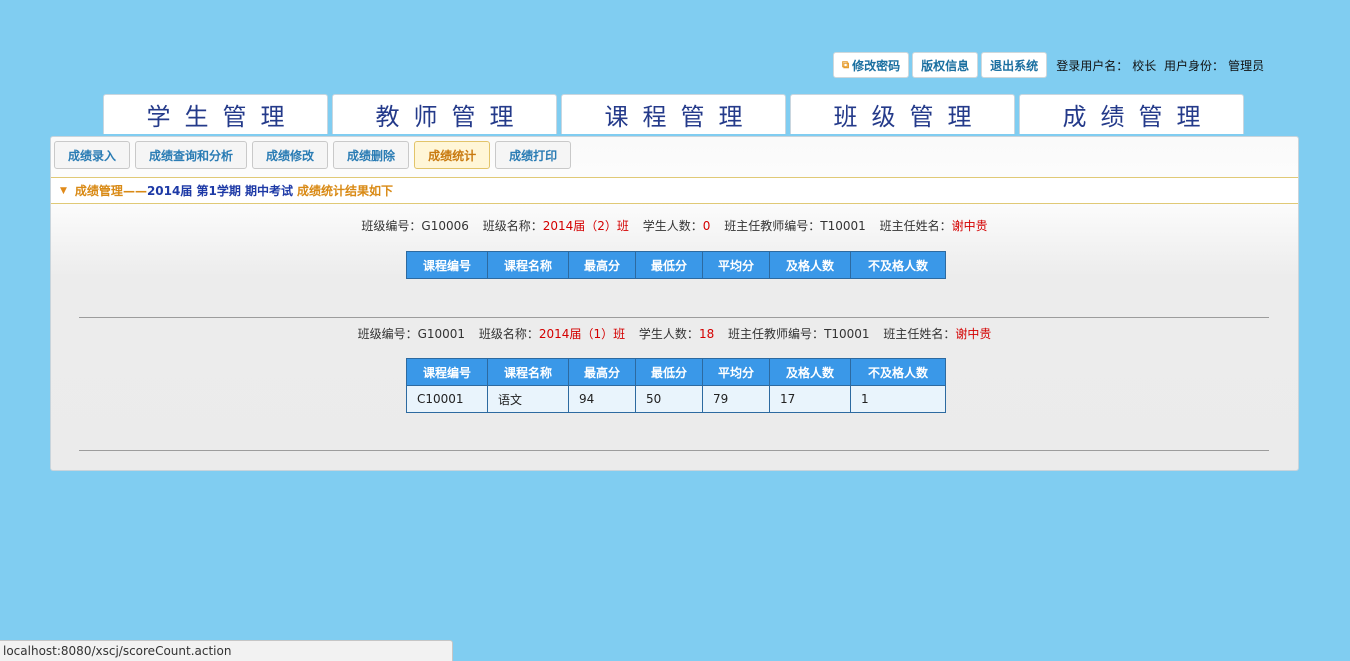 This screenshot has height=661, width=1350. I want to click on course-name-cell: 语文, so click(528, 399).